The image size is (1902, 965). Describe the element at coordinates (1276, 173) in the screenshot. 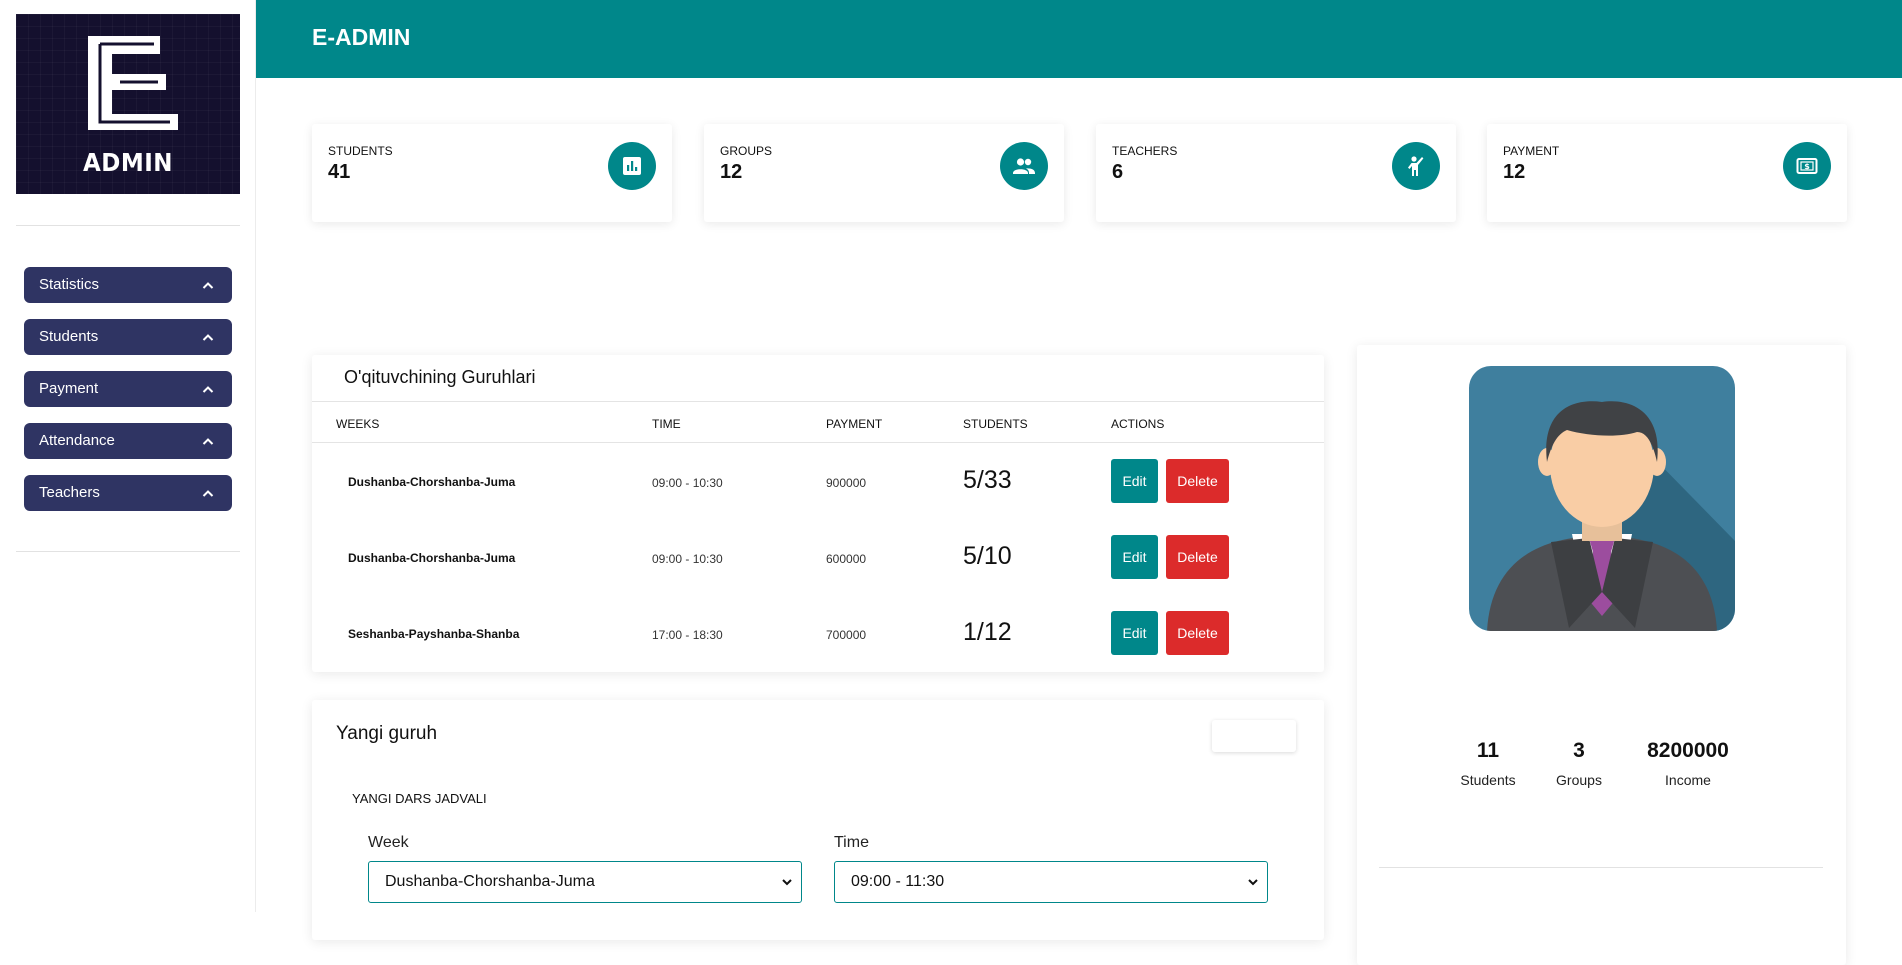

I see `teachers-card: TEACHERS 6` at that location.